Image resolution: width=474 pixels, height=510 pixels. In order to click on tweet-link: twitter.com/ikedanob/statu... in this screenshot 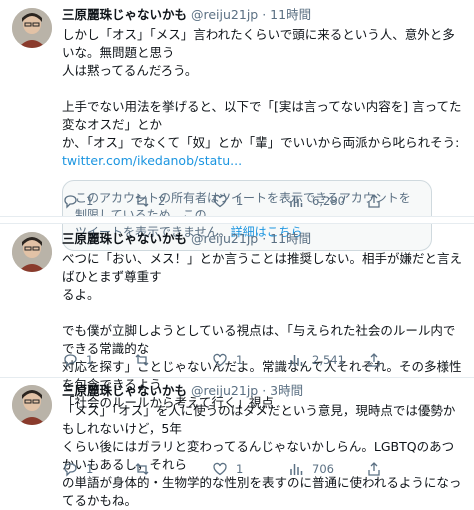, I will do `click(262, 161)`.